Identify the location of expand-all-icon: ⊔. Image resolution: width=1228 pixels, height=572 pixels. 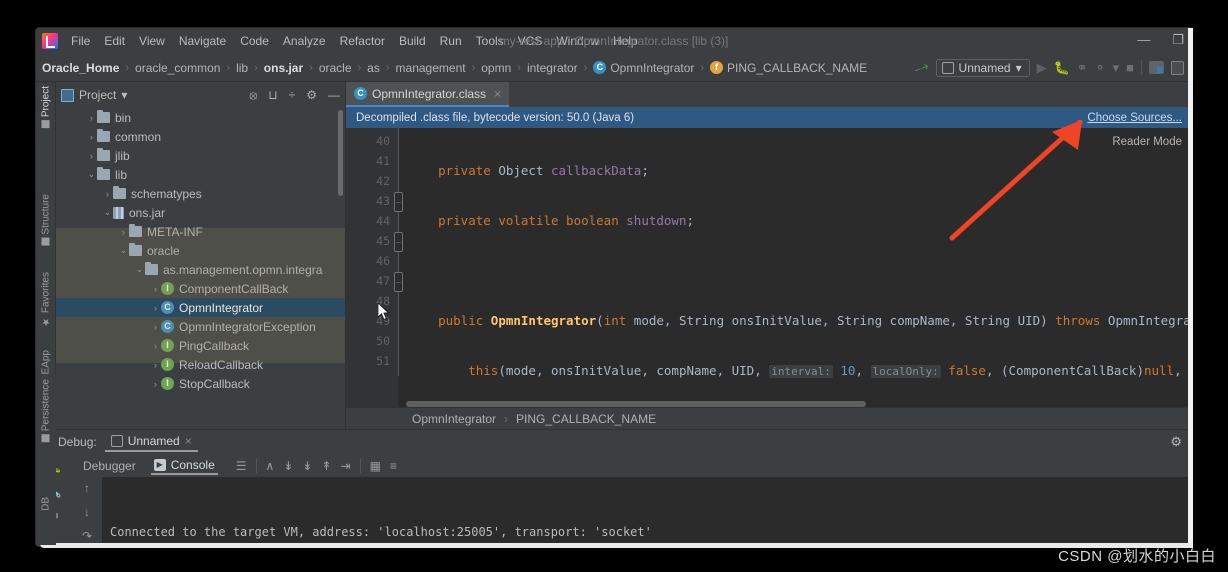
(272, 95).